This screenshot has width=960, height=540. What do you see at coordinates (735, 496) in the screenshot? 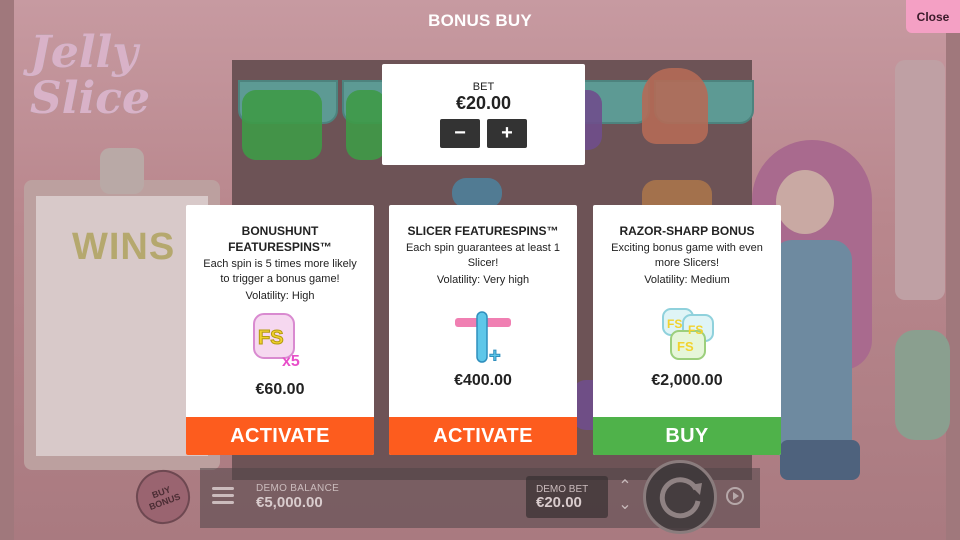
I see `autoplay-icon` at bounding box center [735, 496].